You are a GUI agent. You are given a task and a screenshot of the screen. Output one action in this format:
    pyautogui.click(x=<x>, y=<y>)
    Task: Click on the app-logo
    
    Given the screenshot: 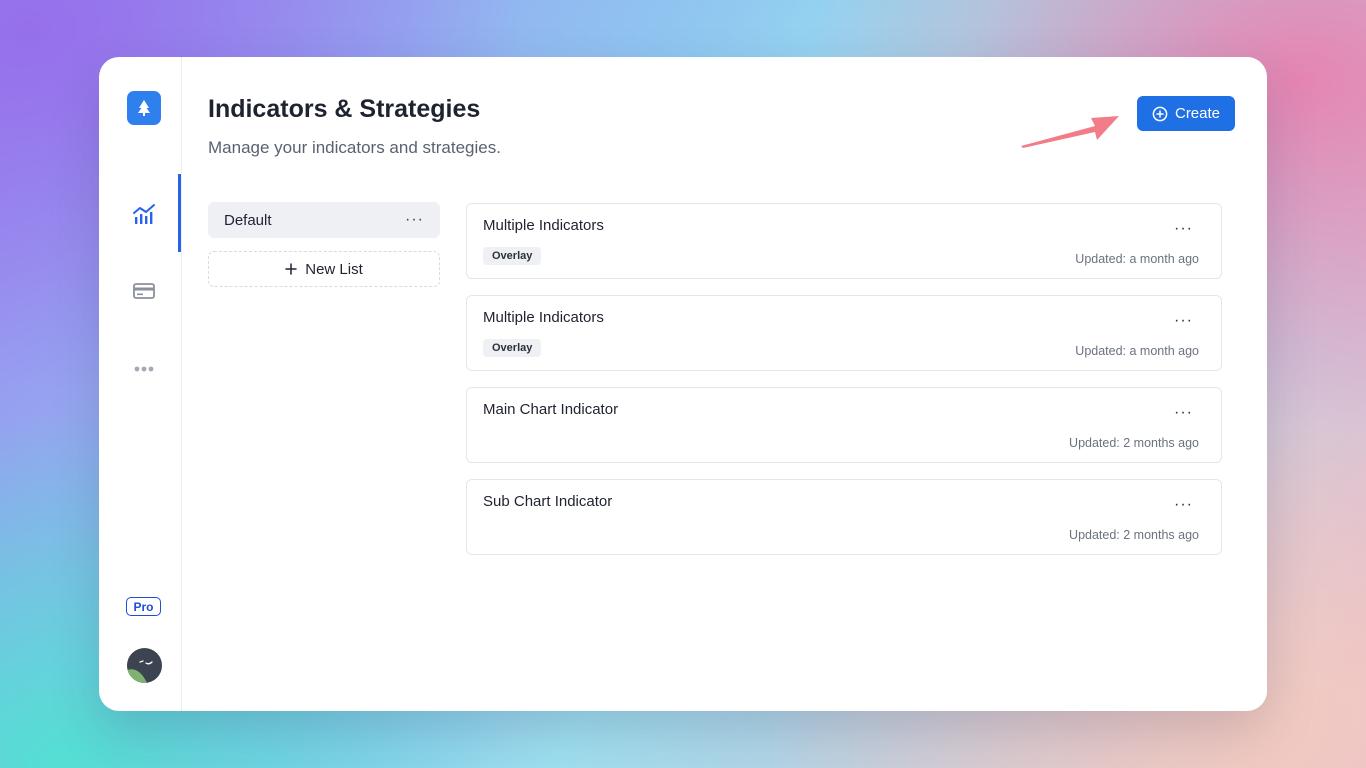 What is the action you would take?
    pyautogui.click(x=144, y=108)
    